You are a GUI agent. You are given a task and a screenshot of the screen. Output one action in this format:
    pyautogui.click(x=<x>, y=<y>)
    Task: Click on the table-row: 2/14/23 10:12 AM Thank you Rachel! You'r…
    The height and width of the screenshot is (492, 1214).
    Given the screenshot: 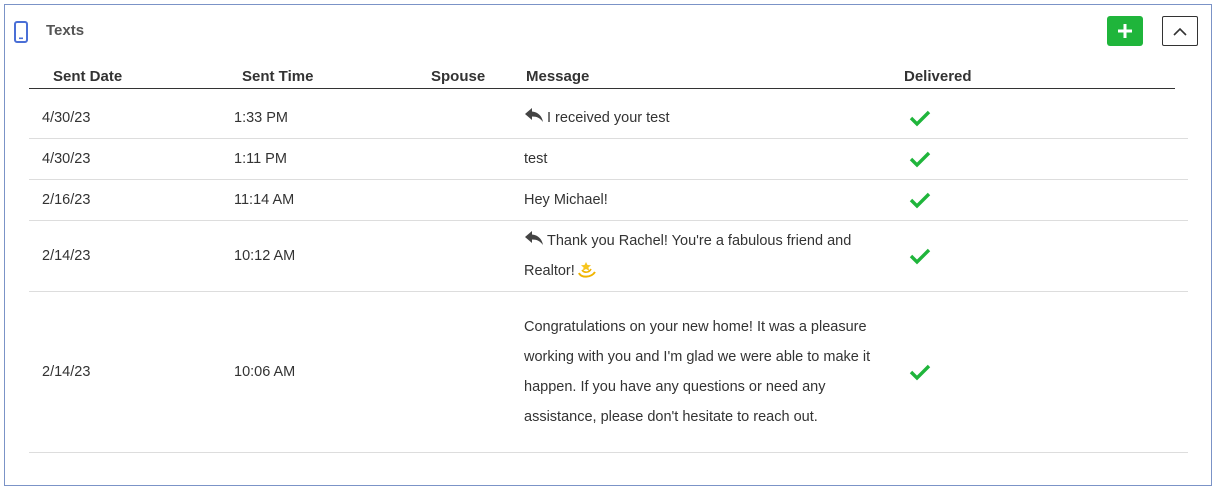 What is the action you would take?
    pyautogui.click(x=608, y=256)
    